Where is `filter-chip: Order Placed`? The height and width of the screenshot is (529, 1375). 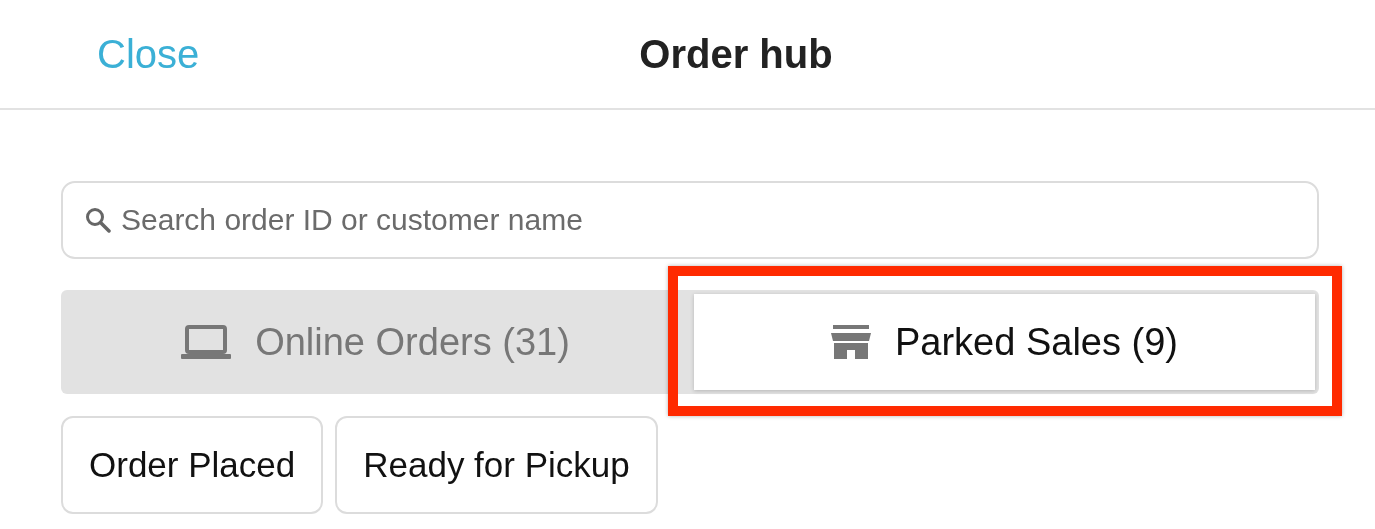 filter-chip: Order Placed is located at coordinates (192, 465).